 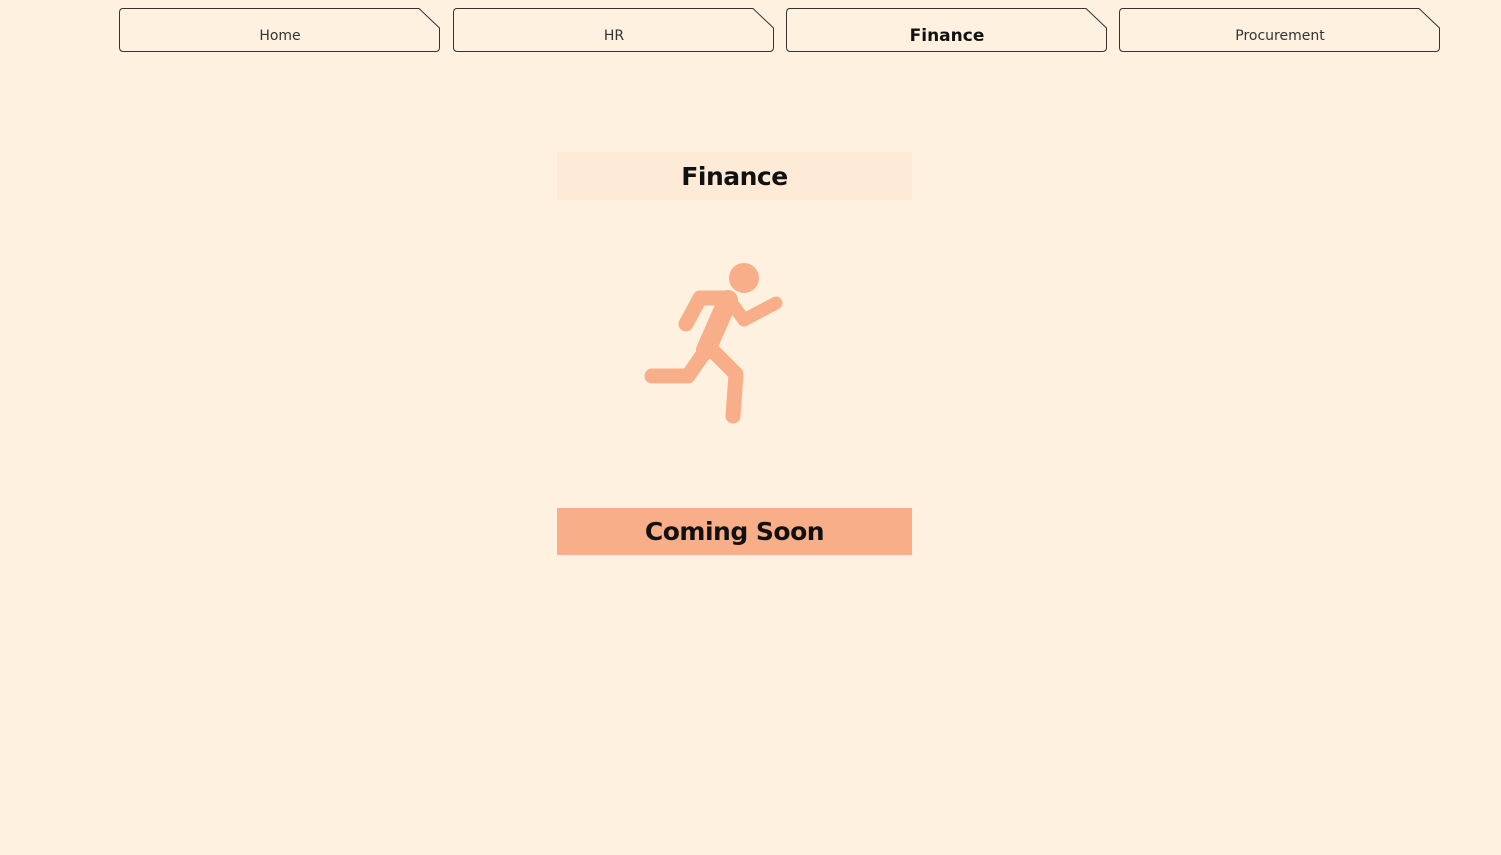 I want to click on running-person-icon, so click(x=713, y=343).